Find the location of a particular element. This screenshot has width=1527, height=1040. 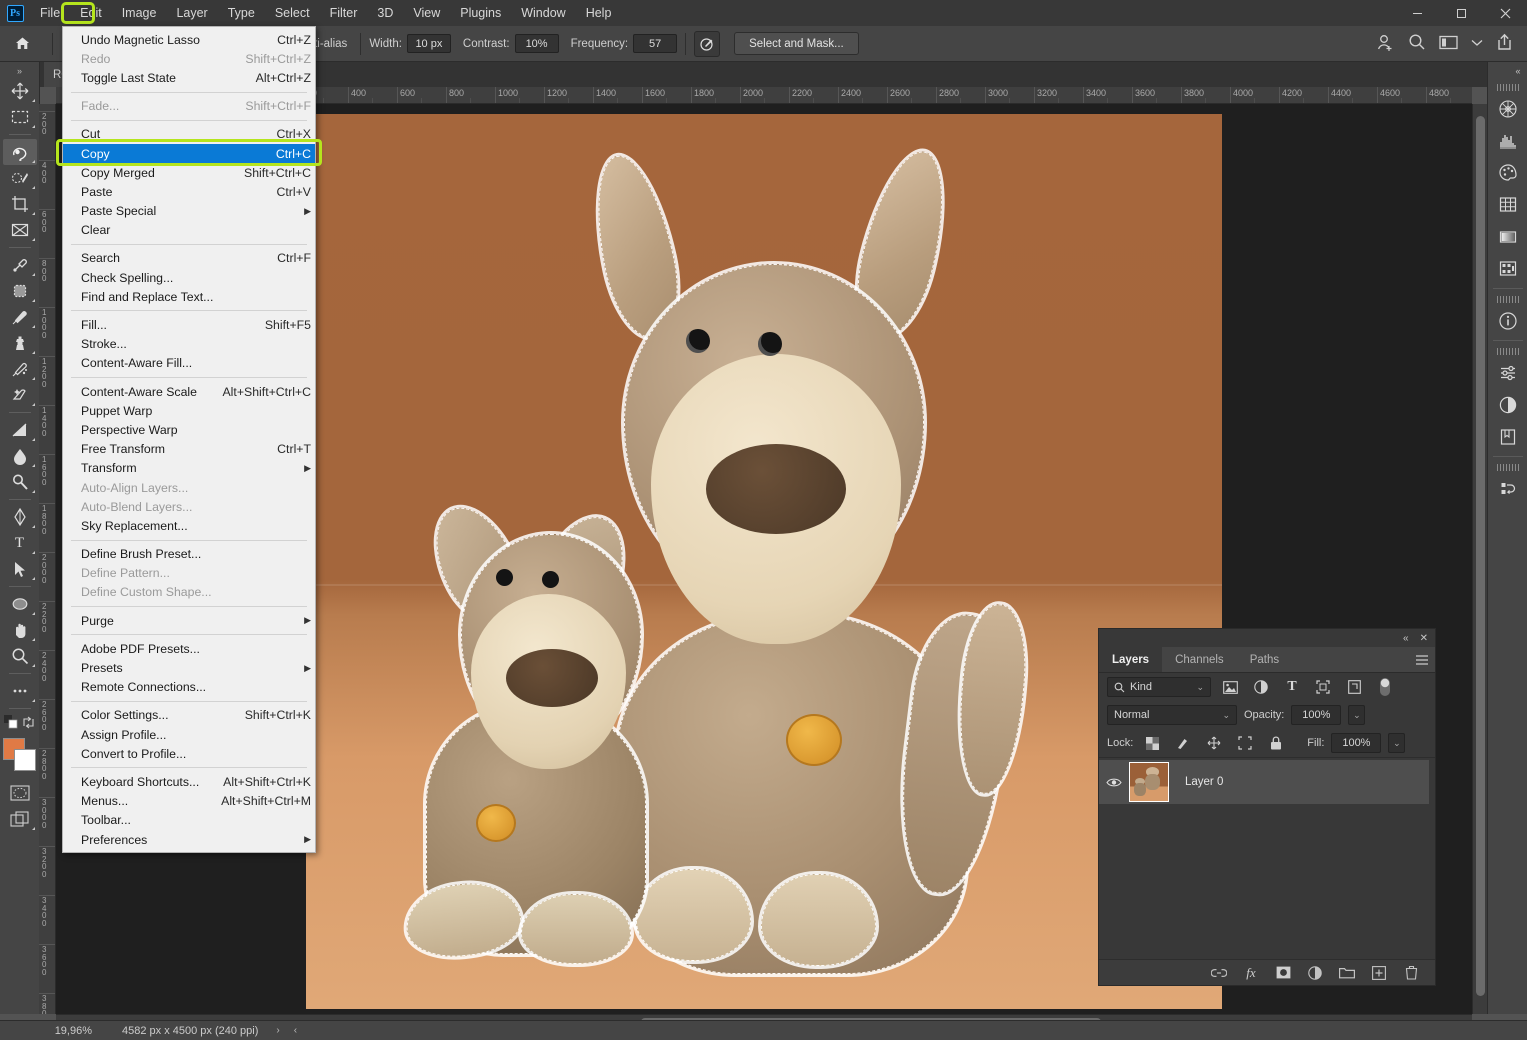

type-filter-icon: T is located at coordinates (1292, 687).